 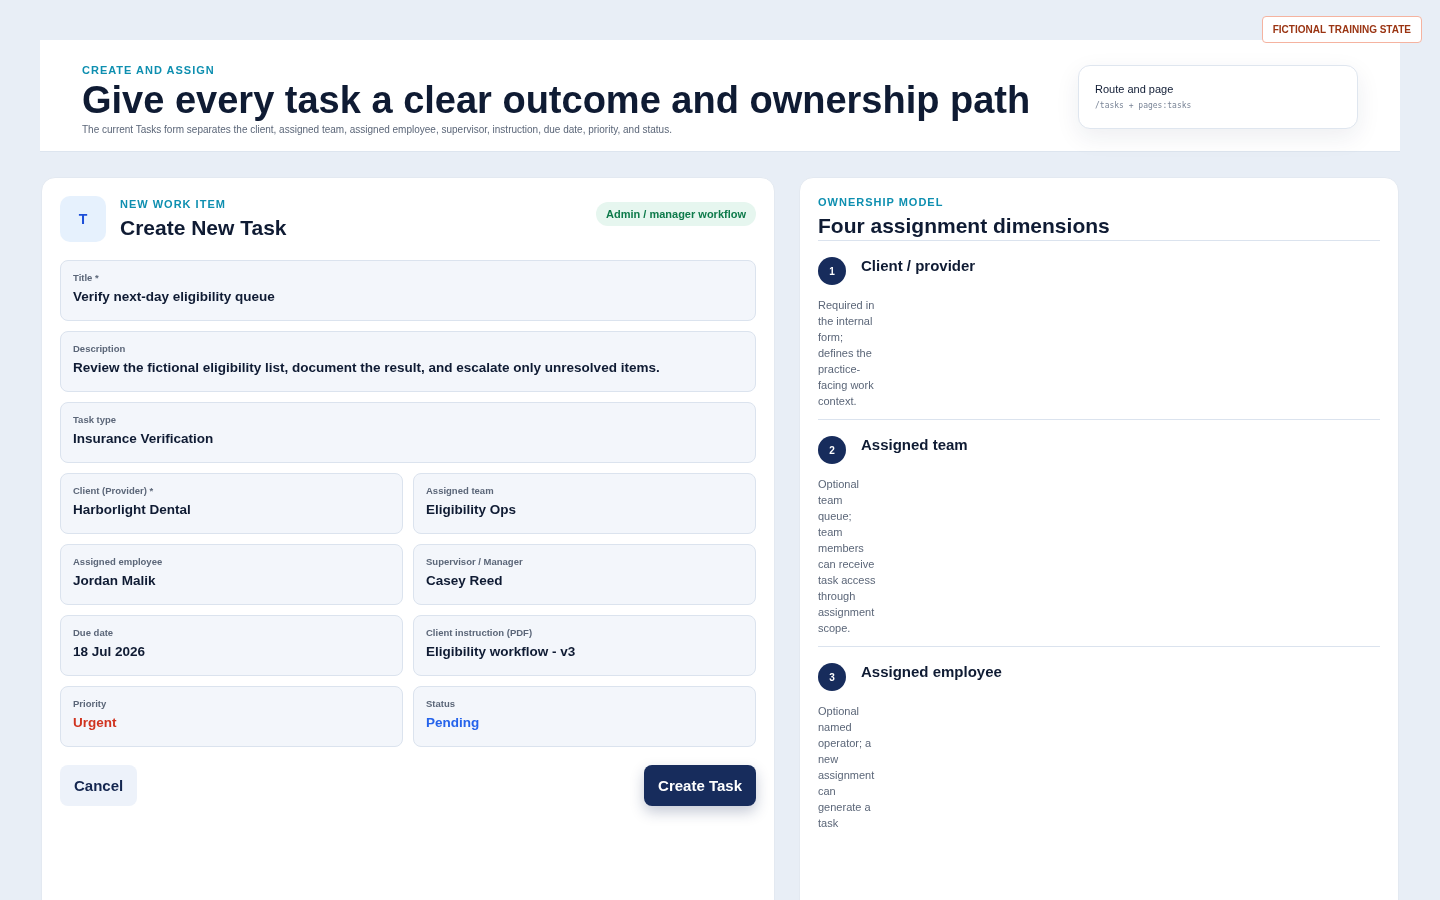 I want to click on field-label: Title *, so click(x=86, y=277).